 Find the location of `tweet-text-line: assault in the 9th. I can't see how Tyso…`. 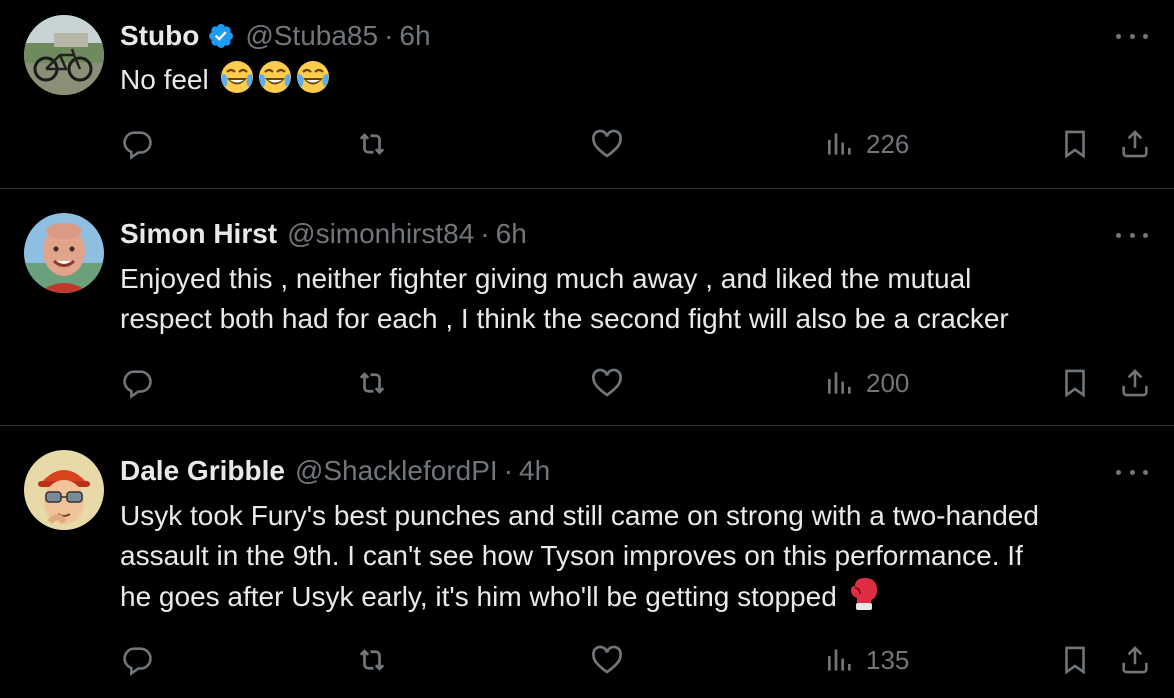

tweet-text-line: assault in the 9th. I can't see how Tyso… is located at coordinates (571, 555).